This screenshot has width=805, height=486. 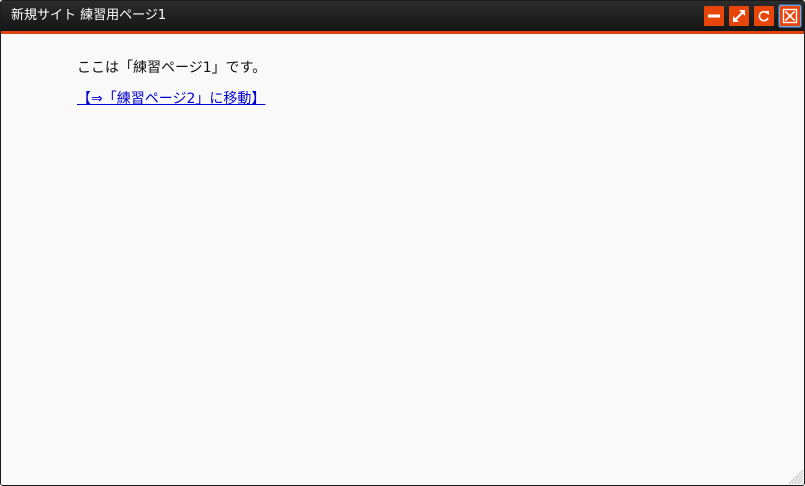 I want to click on minus-icon, so click(x=714, y=16).